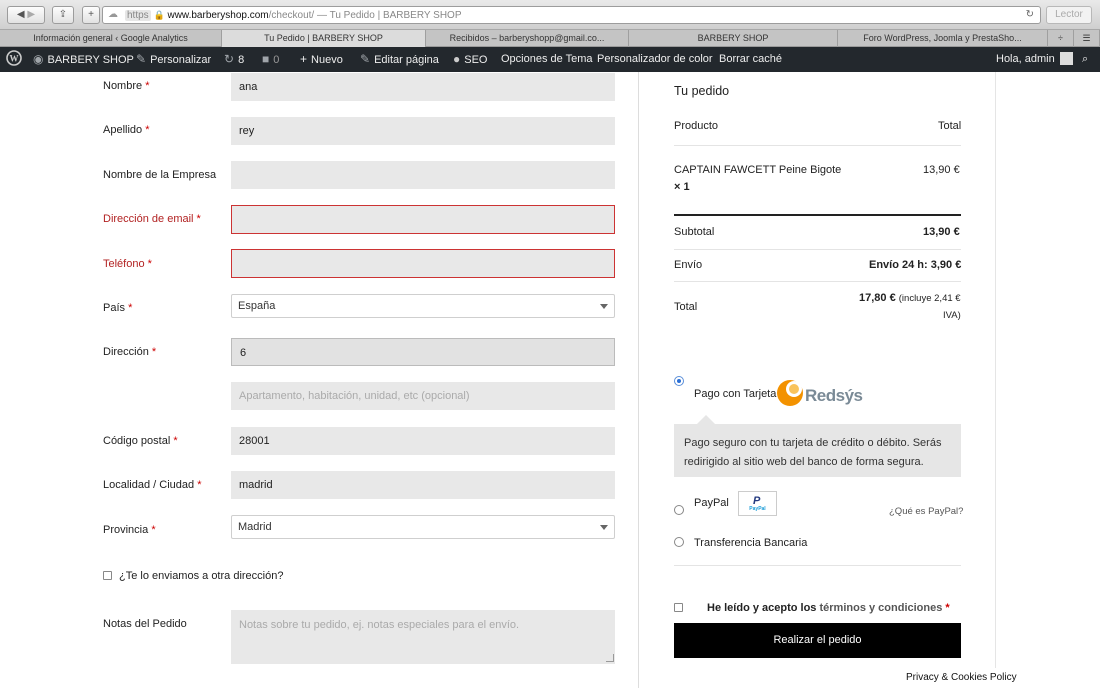  What do you see at coordinates (423, 175) in the screenshot?
I see `company-field` at bounding box center [423, 175].